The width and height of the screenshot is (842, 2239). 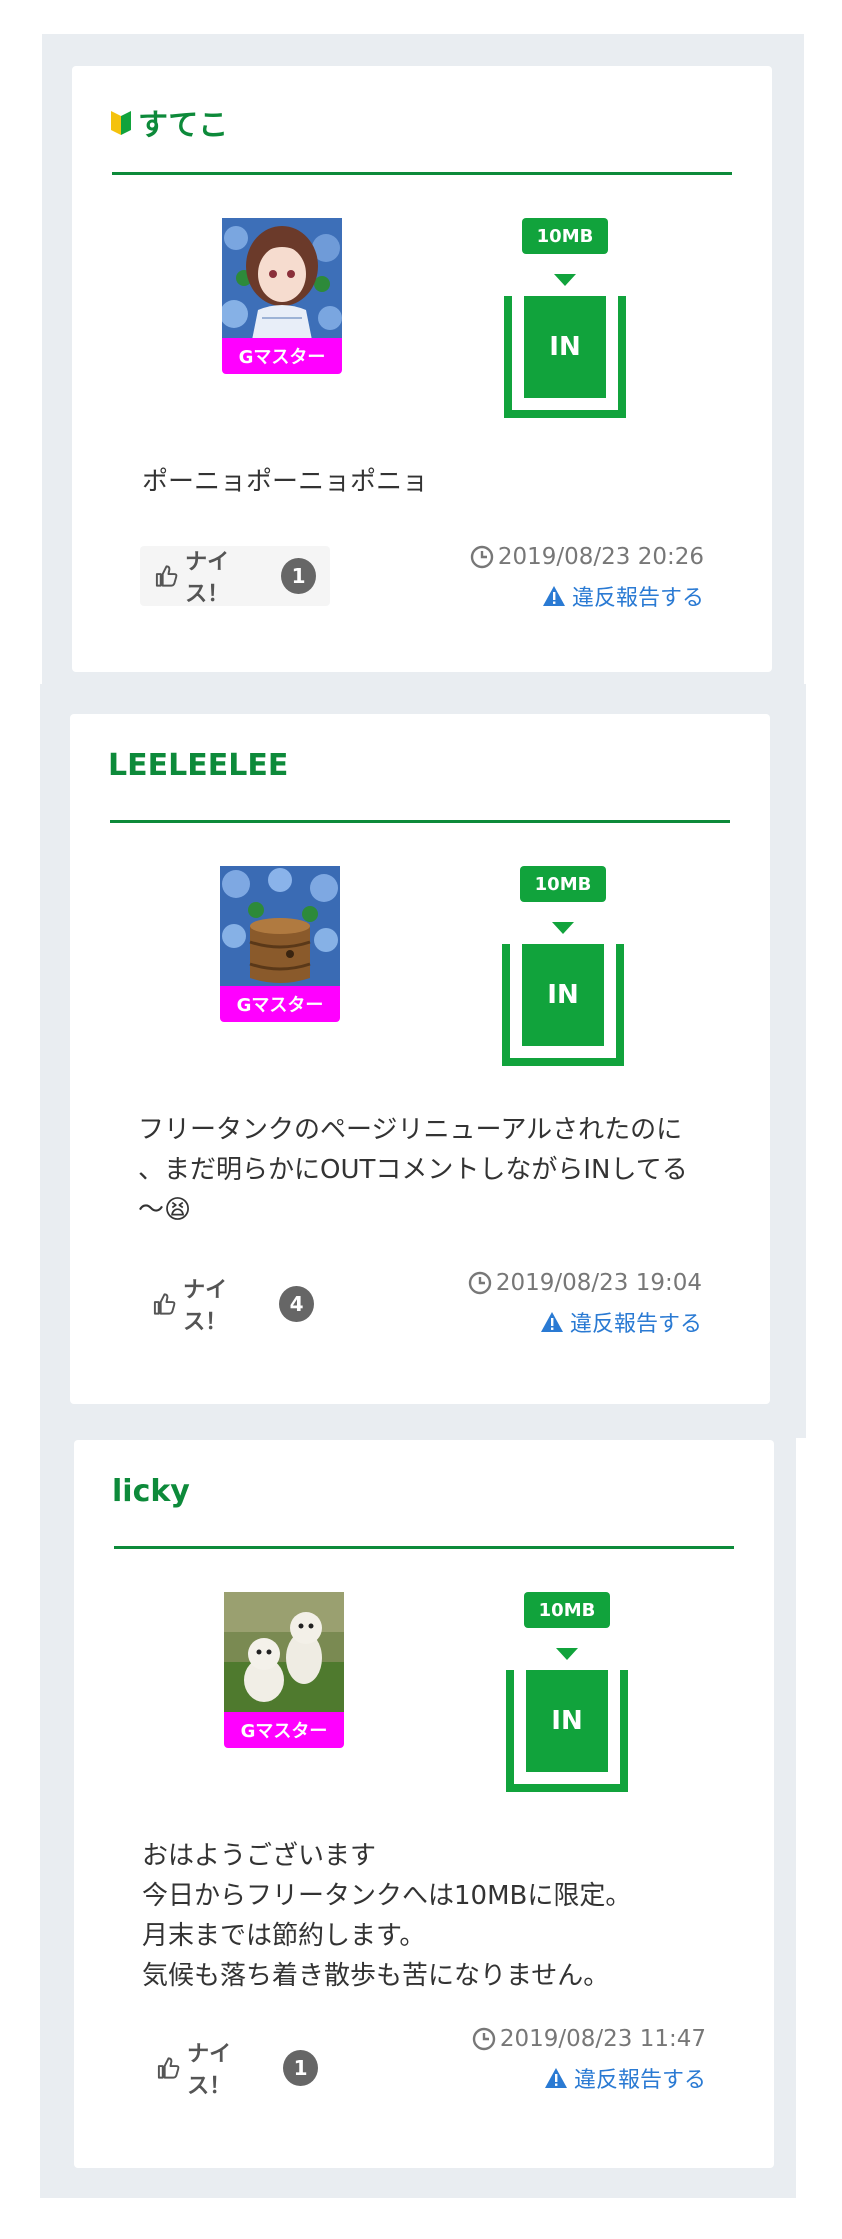 I want to click on timestamp-text: 2019/08/23 19:04, so click(x=598, y=1283).